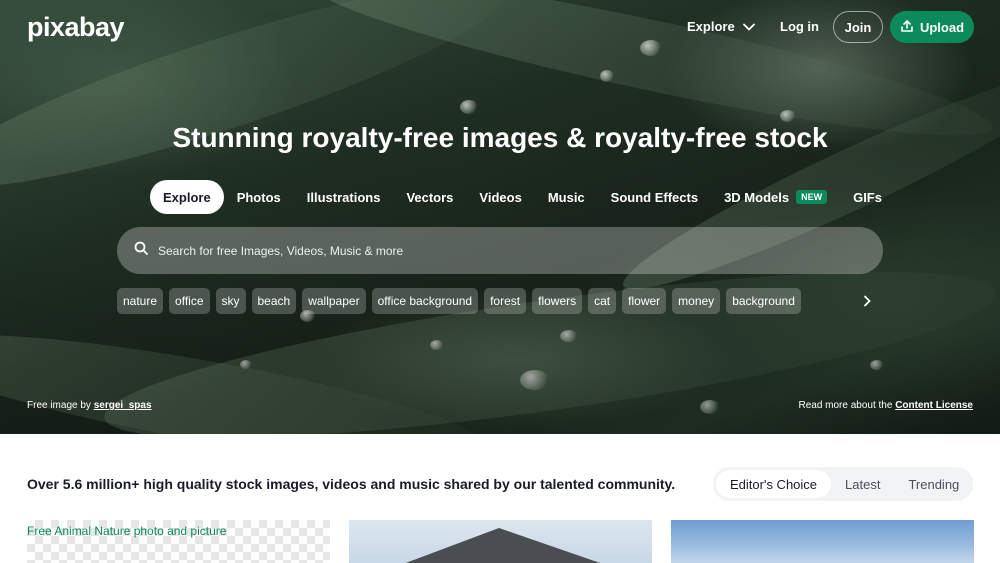  What do you see at coordinates (557, 301) in the screenshot?
I see `chip-flowers: flowers` at bounding box center [557, 301].